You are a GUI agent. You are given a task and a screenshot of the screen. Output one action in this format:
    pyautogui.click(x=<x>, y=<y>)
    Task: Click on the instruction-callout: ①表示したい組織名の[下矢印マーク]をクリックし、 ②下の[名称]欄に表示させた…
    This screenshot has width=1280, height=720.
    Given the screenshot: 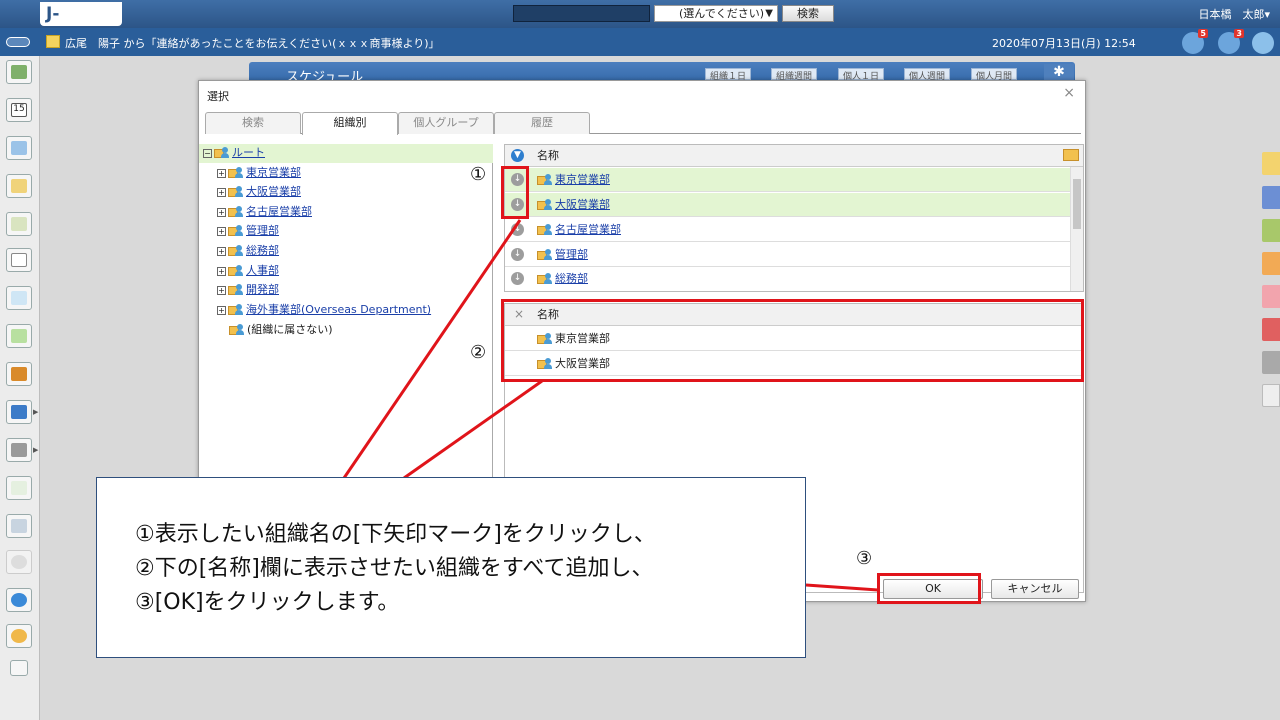 What is the action you would take?
    pyautogui.click(x=451, y=567)
    